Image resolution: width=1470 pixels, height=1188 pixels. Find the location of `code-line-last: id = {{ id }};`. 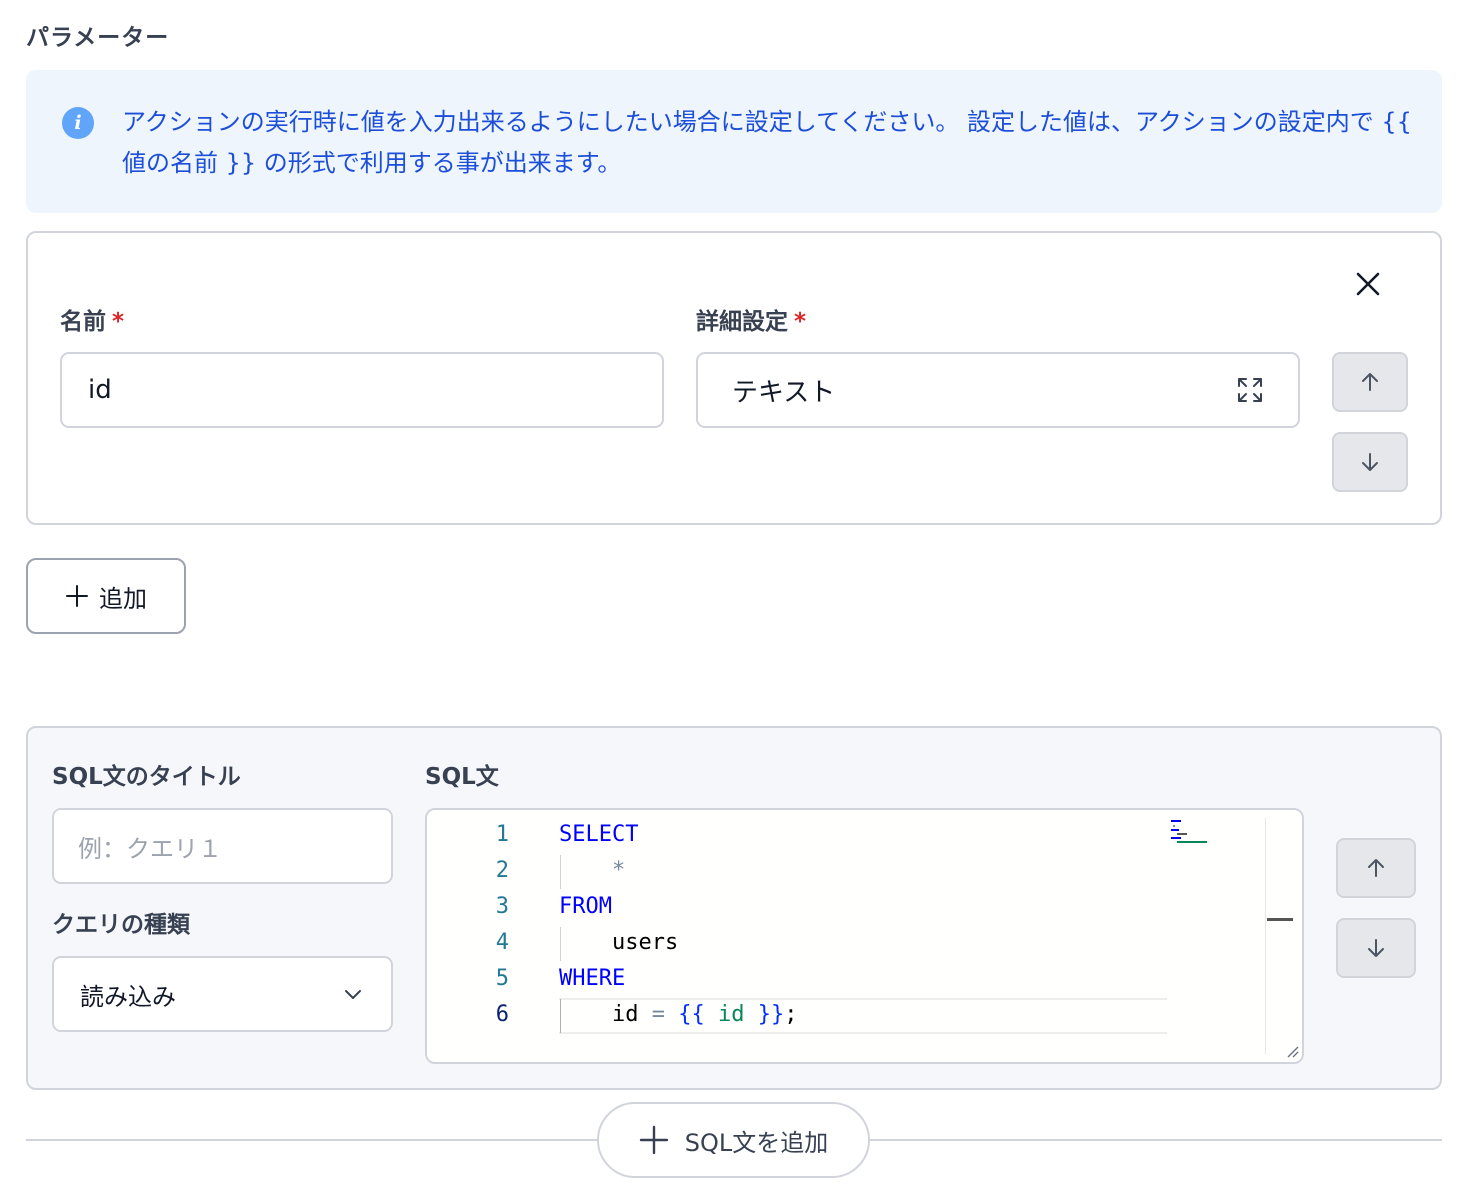

code-line-last: id = {{ id }}; is located at coordinates (704, 1014).